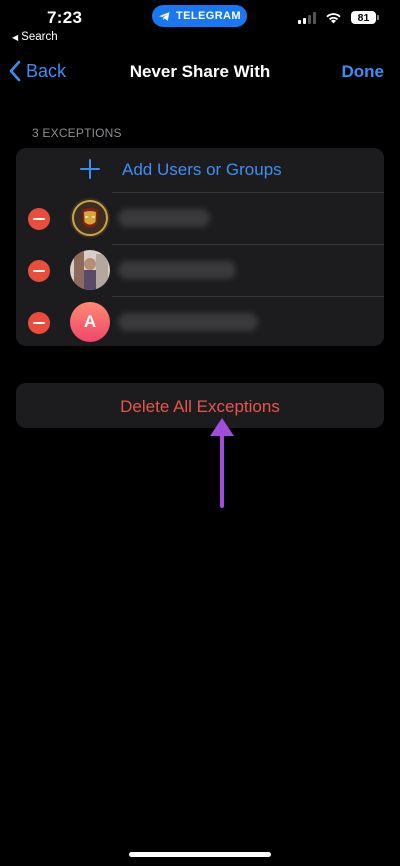 This screenshot has height=866, width=400. I want to click on home-indicator, so click(200, 854).